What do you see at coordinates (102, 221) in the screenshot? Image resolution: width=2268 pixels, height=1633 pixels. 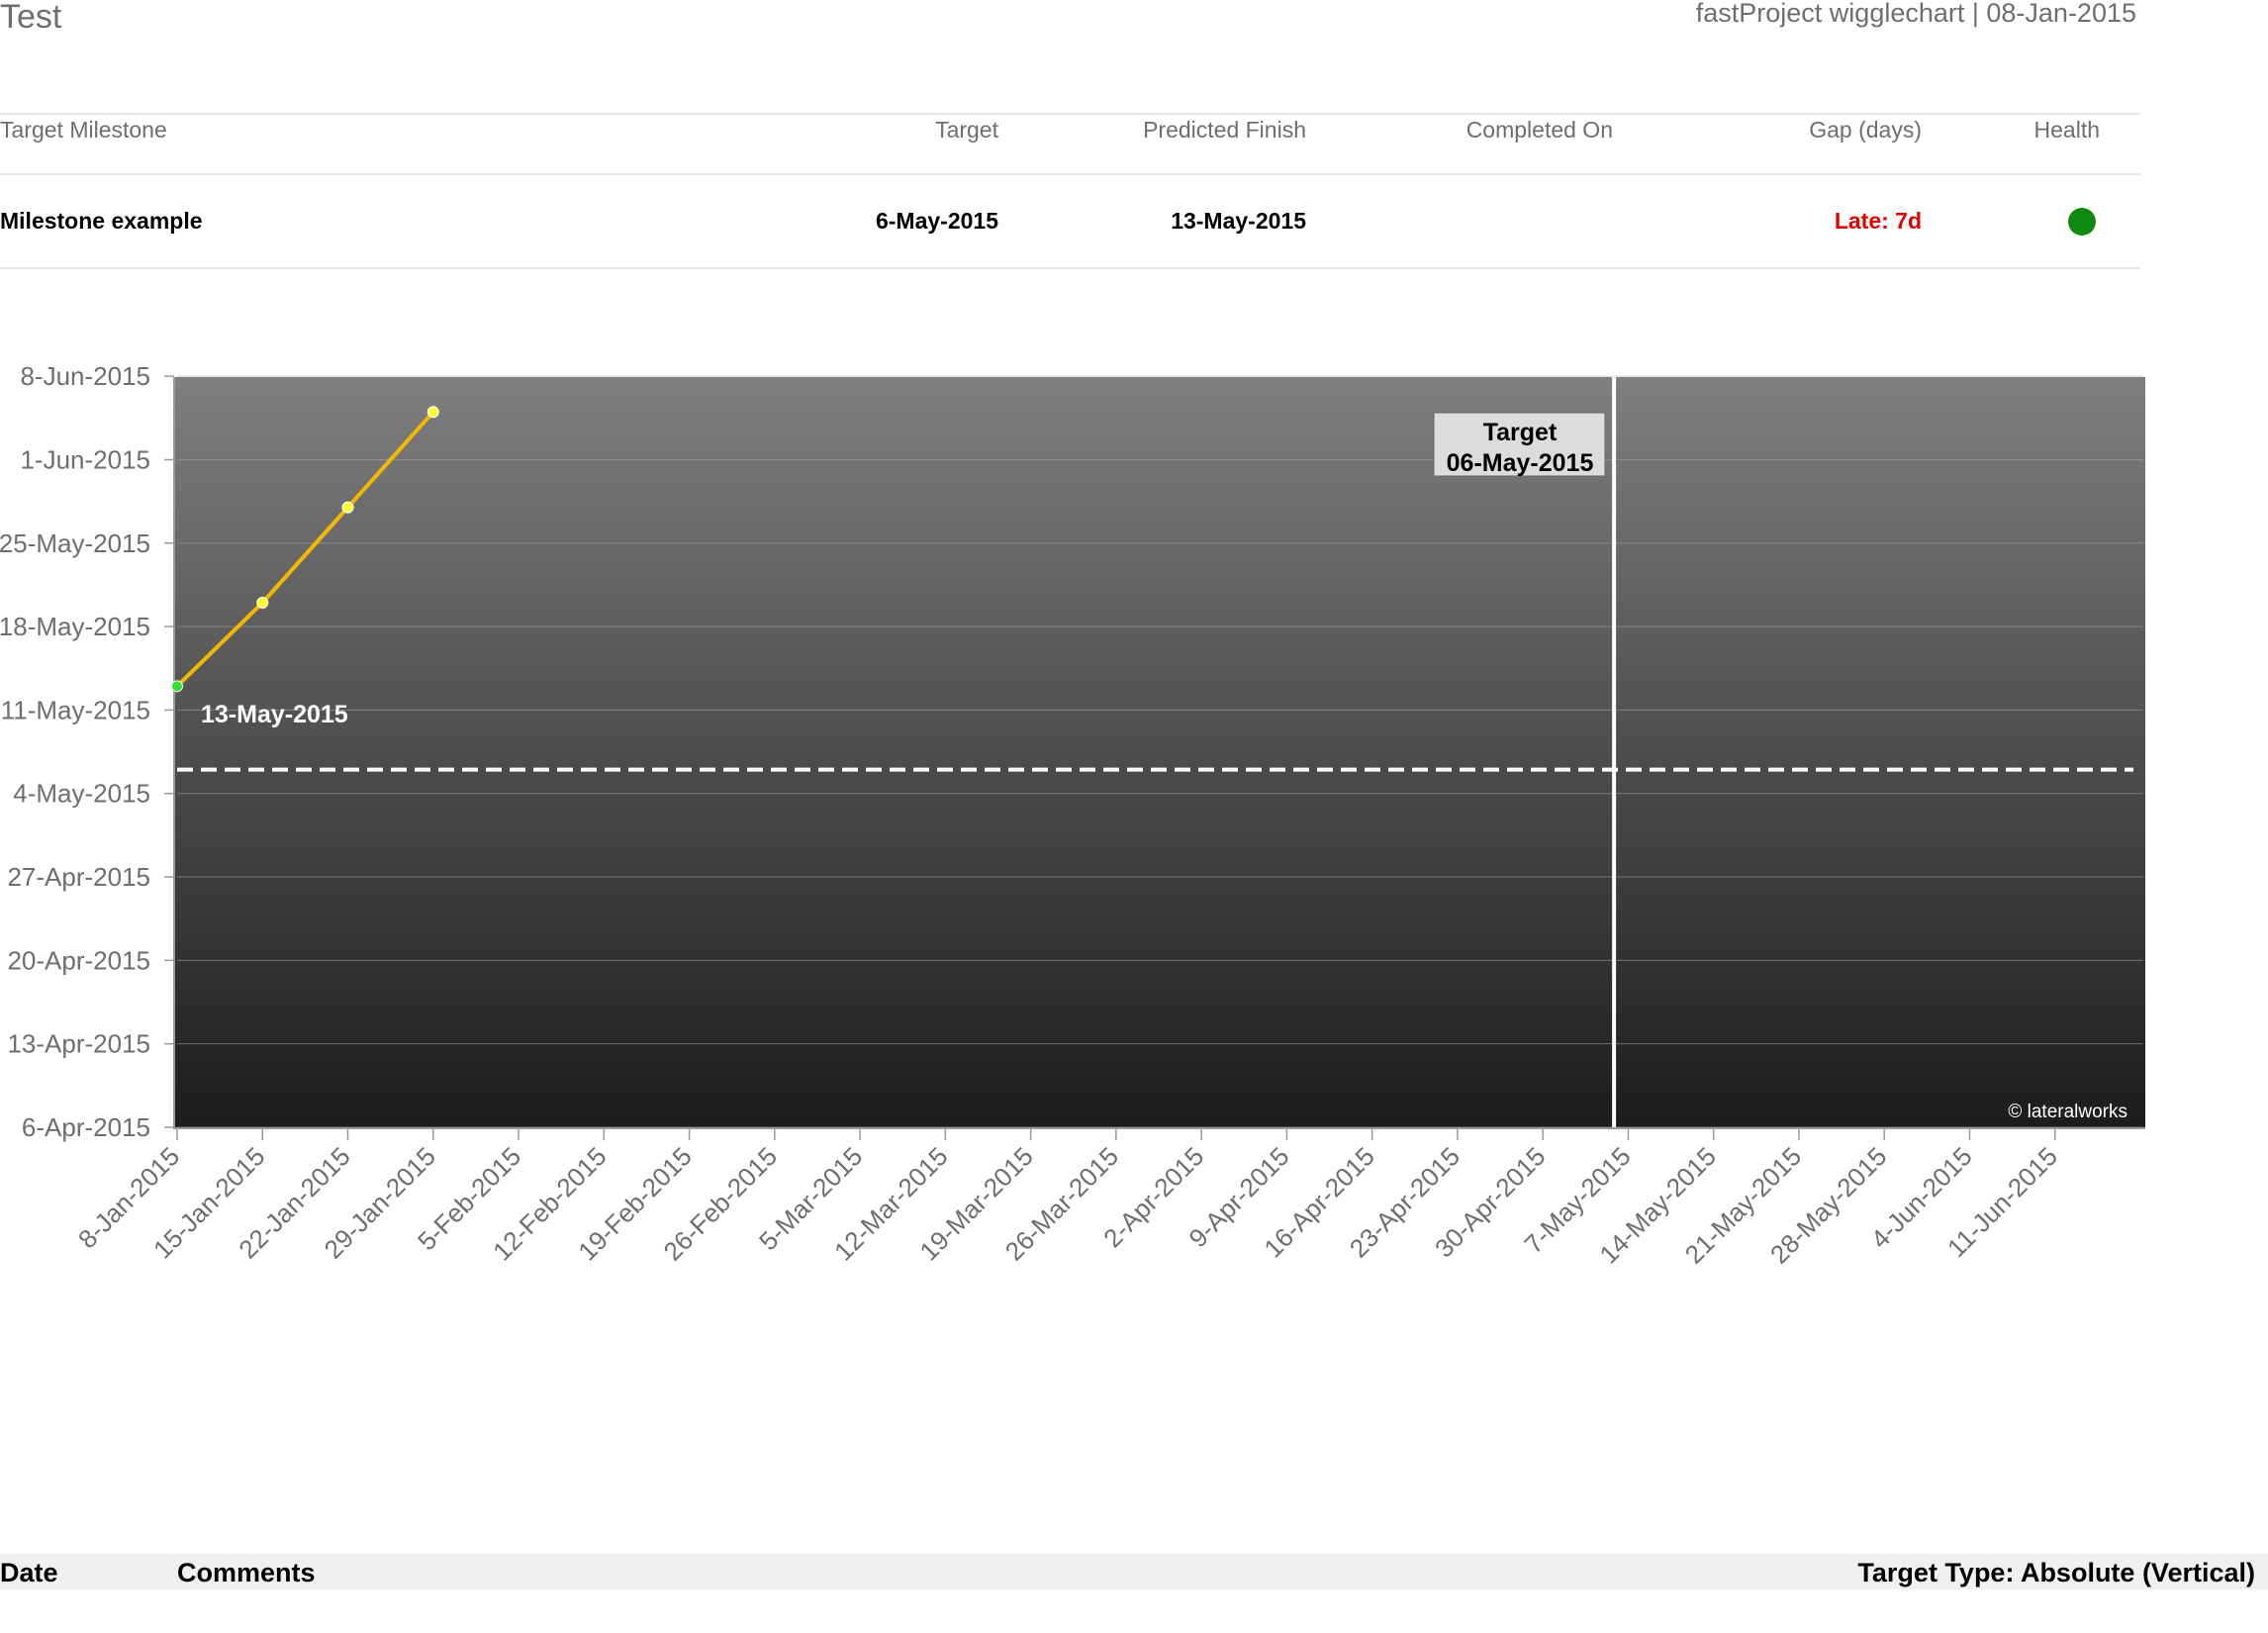 I see `milestone-name: Milestone example` at bounding box center [102, 221].